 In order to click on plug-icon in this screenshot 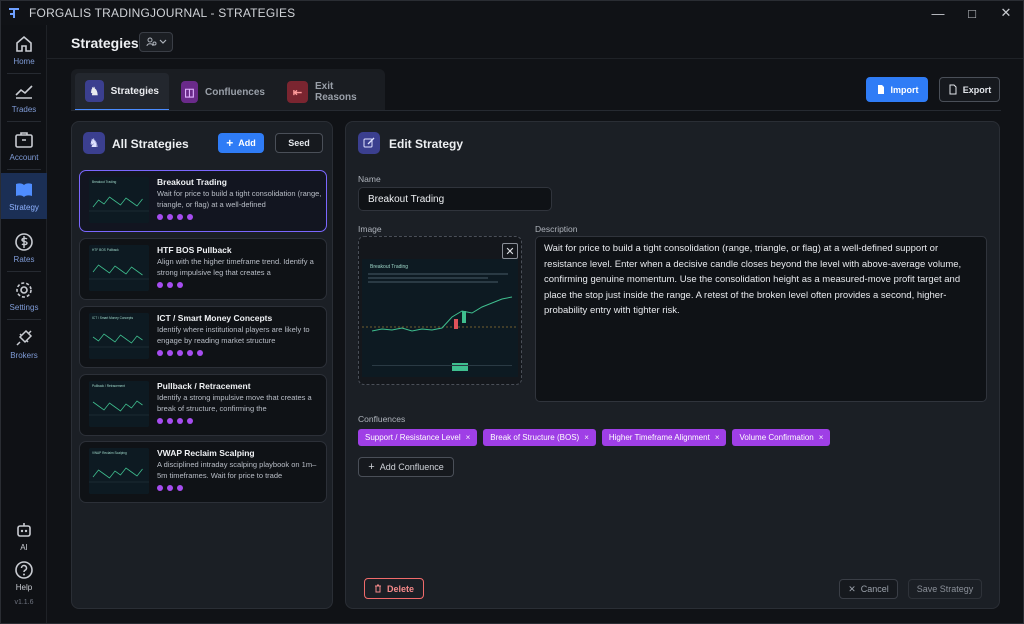, I will do `click(24, 337)`.